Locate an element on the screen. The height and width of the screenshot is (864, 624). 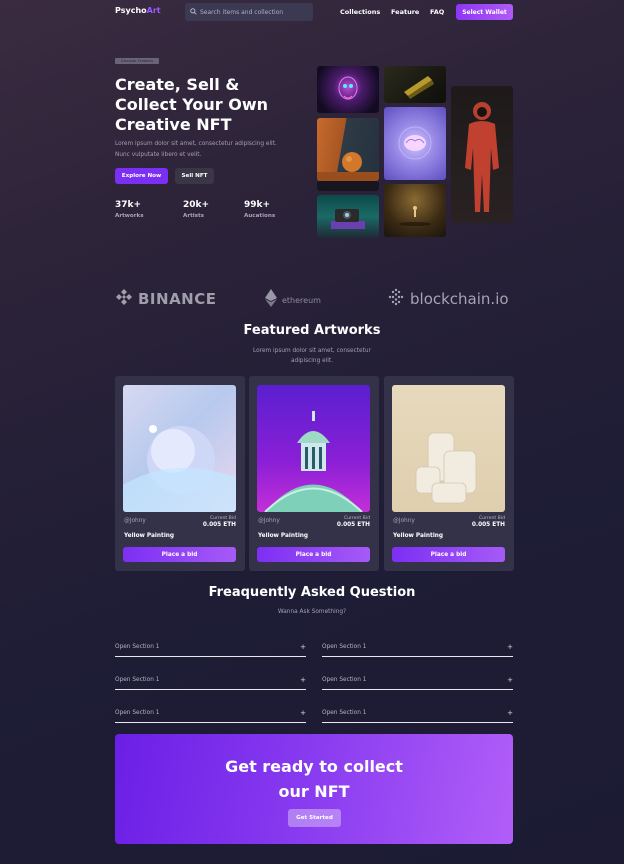
logo: PsychoArt is located at coordinates (138, 10).